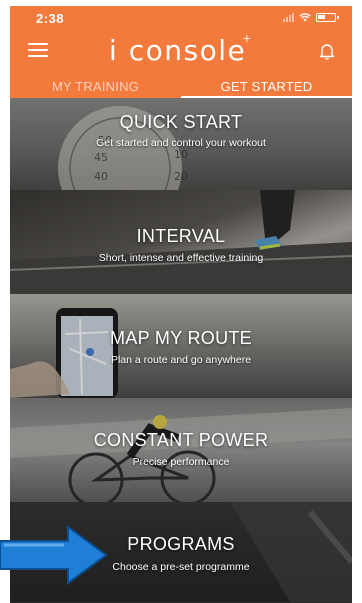  Describe the element at coordinates (181, 258) in the screenshot. I see `card-subtitle: Short, intense and effective training` at that location.